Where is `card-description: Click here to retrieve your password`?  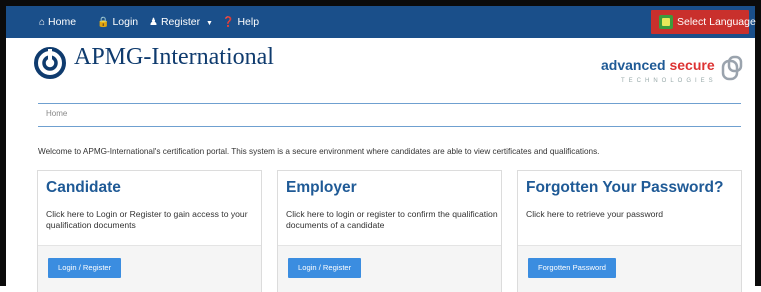
card-description: Click here to retrieve your password is located at coordinates (595, 214).